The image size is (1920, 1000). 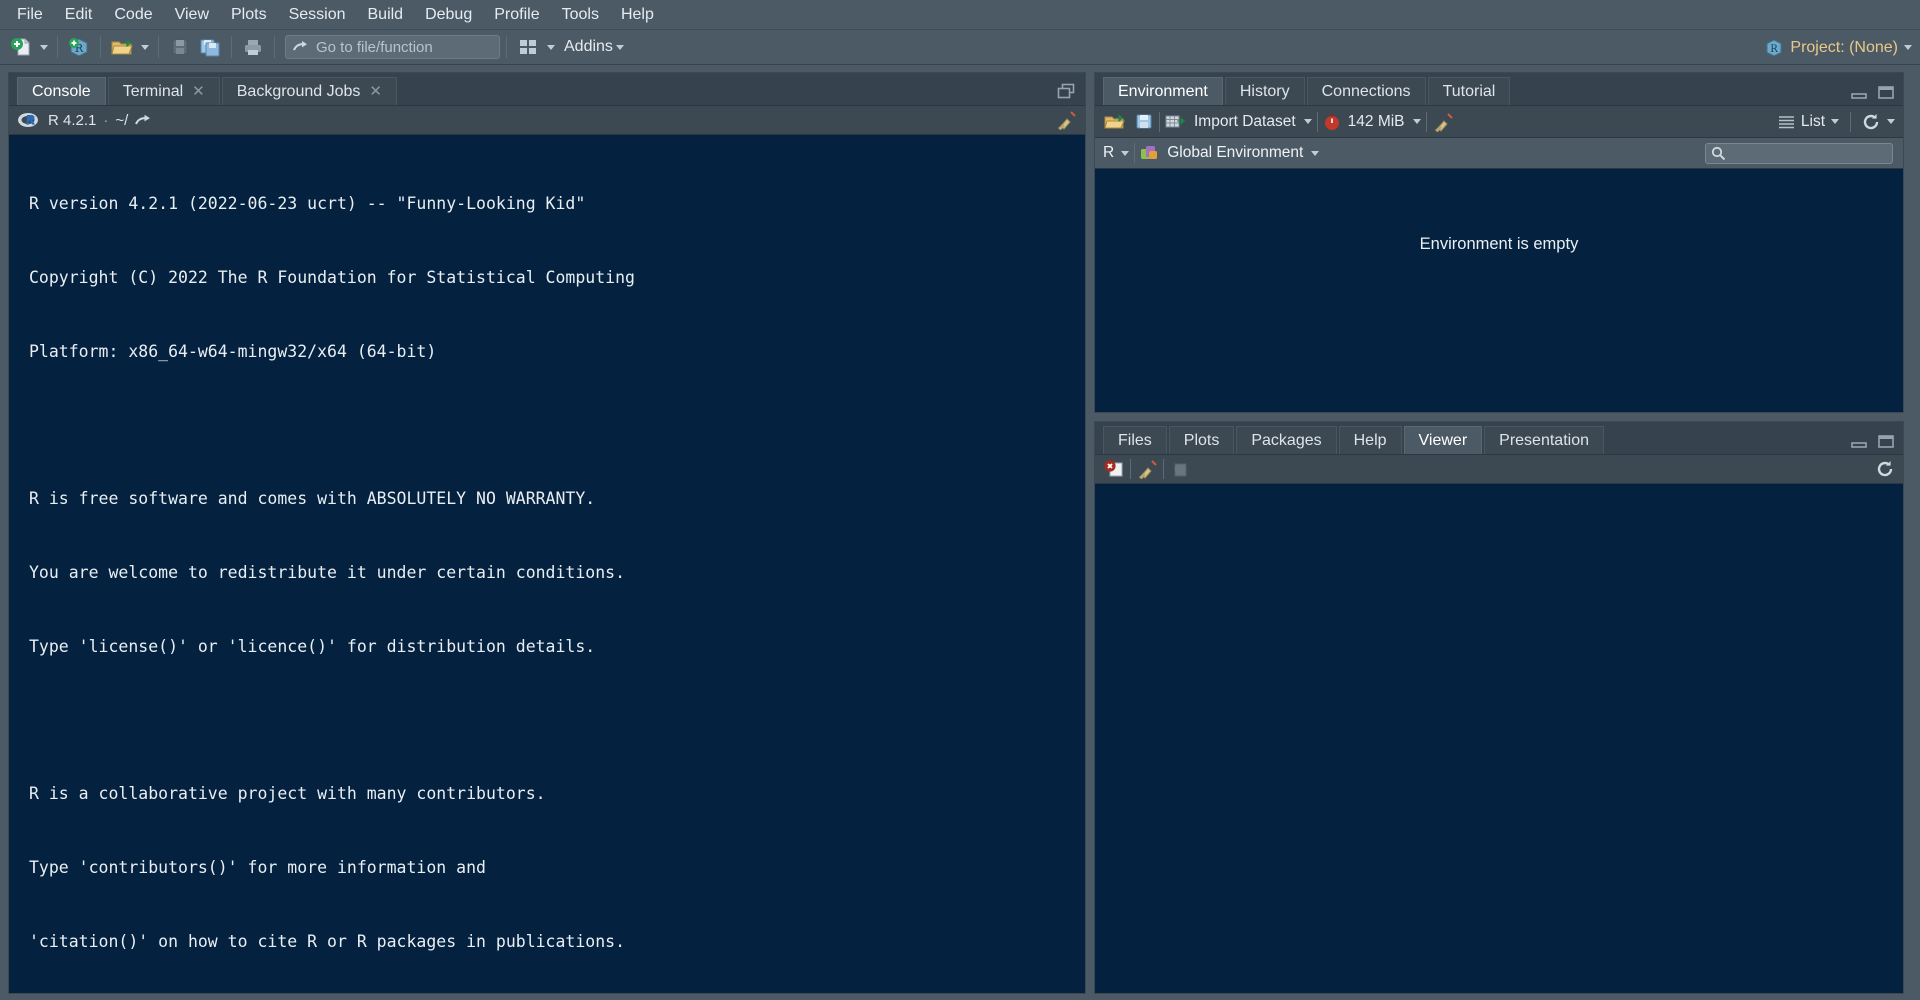 I want to click on tab-packages: Packages, so click(x=1286, y=440).